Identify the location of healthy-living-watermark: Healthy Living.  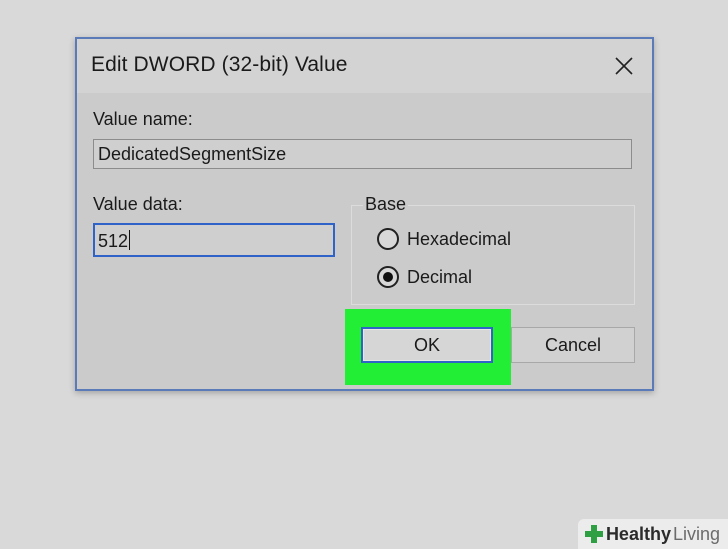
(652, 534).